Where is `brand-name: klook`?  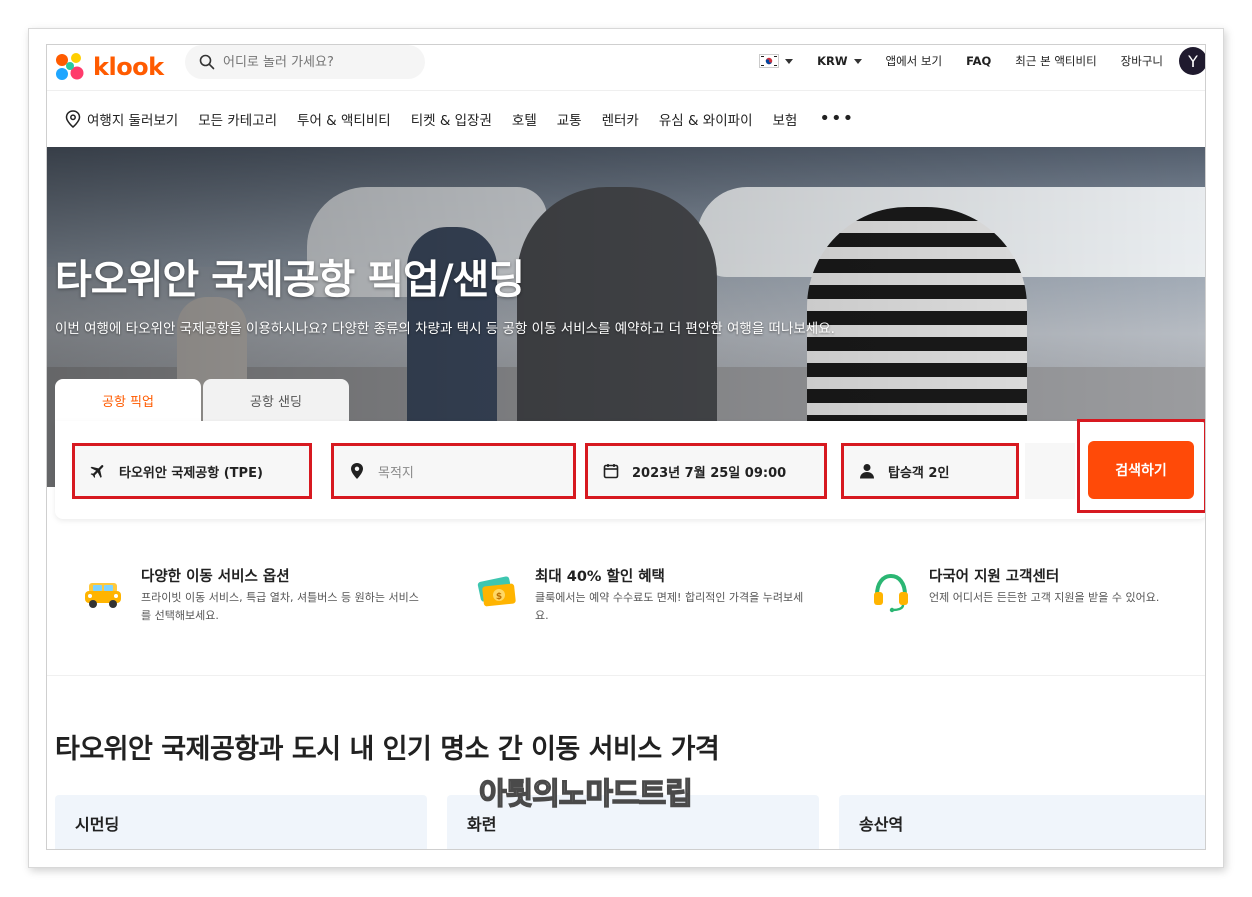 brand-name: klook is located at coordinates (128, 67).